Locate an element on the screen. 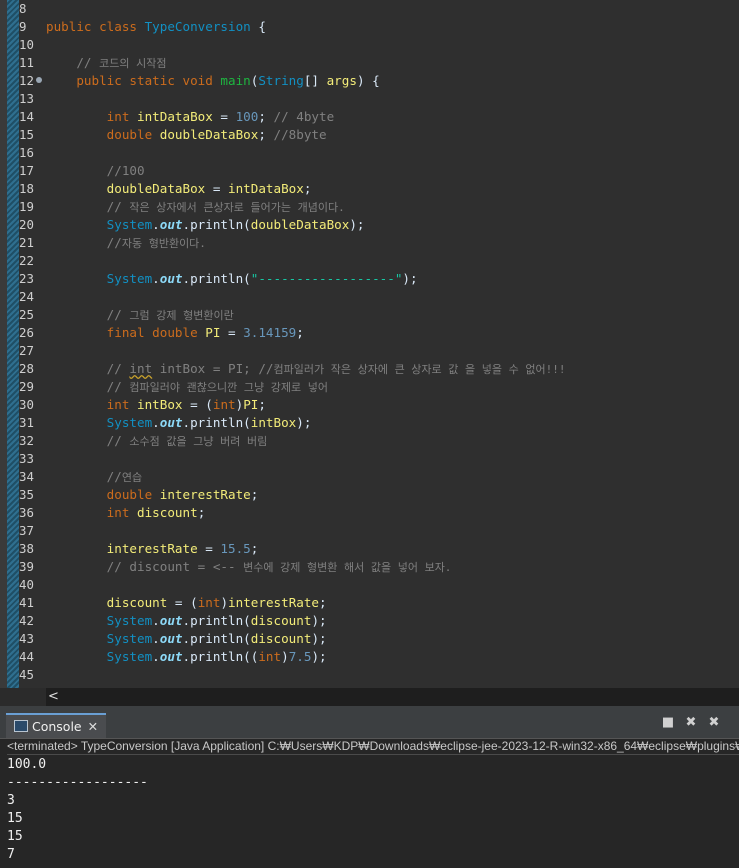 This screenshot has height=868, width=739. fold-marker-icon is located at coordinates (39, 80).